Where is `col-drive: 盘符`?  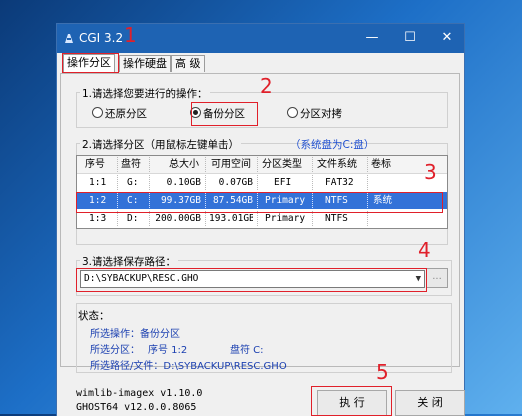 col-drive: 盘符 is located at coordinates (131, 164).